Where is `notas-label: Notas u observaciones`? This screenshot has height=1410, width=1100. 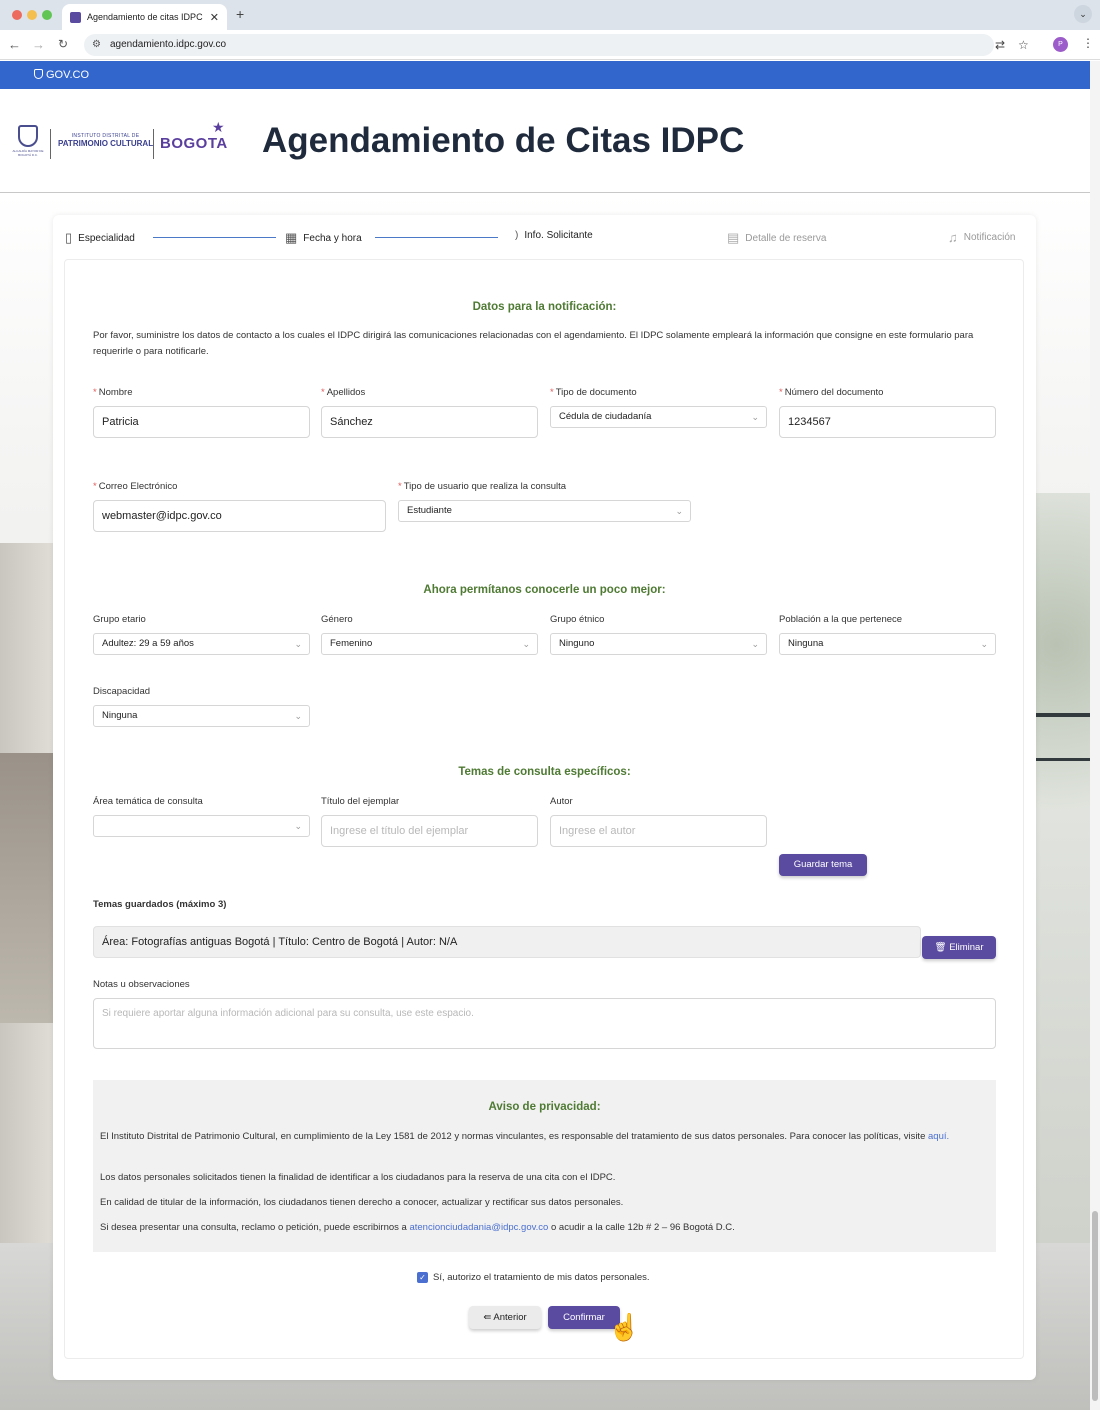 notas-label: Notas u observaciones is located at coordinates (141, 984).